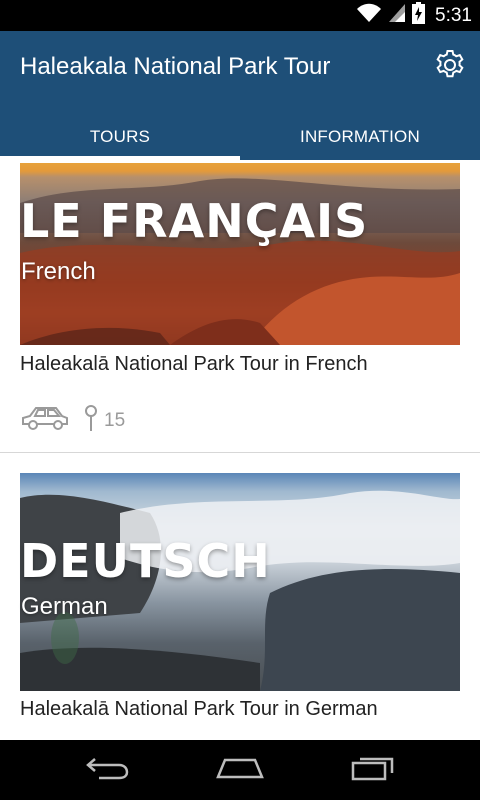 This screenshot has width=480, height=800. What do you see at coordinates (194, 221) in the screenshot?
I see `tour-hero-title-french: LE FRANÇAIS` at bounding box center [194, 221].